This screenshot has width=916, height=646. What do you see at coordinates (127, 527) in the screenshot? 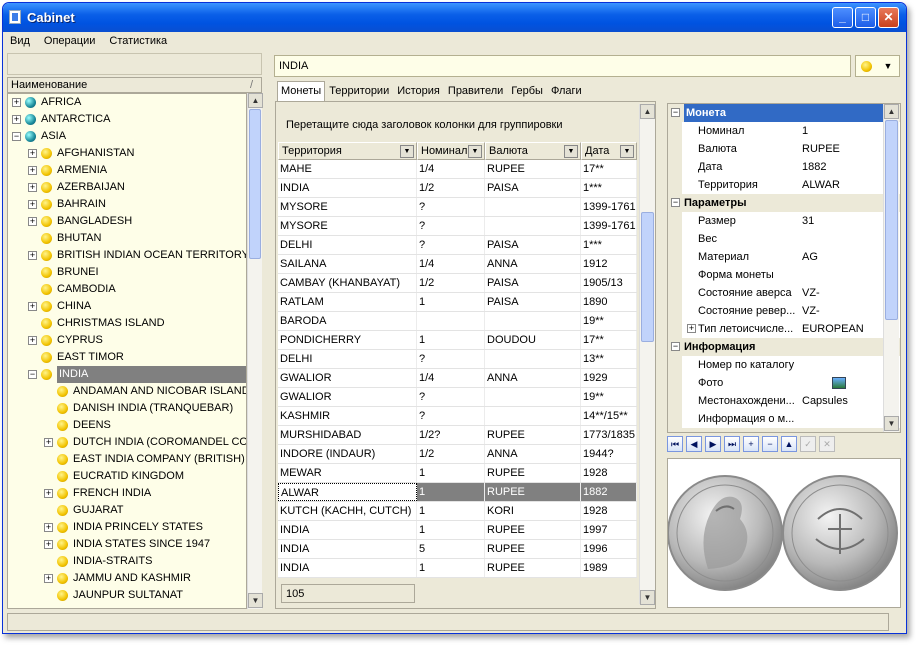
I see `tree-node: + INDIA PRINCELY STATES` at bounding box center [127, 527].